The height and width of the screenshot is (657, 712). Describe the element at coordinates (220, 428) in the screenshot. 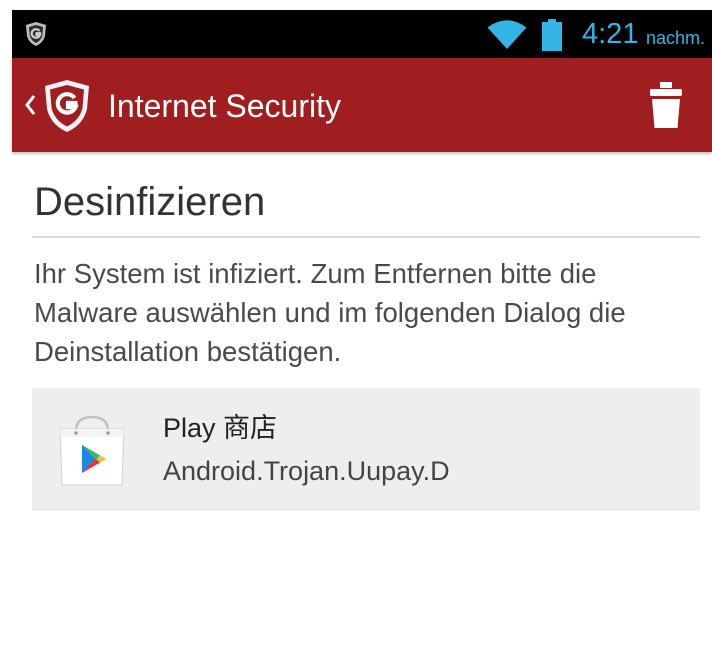

I see `malware-app-name: Play 商店` at that location.